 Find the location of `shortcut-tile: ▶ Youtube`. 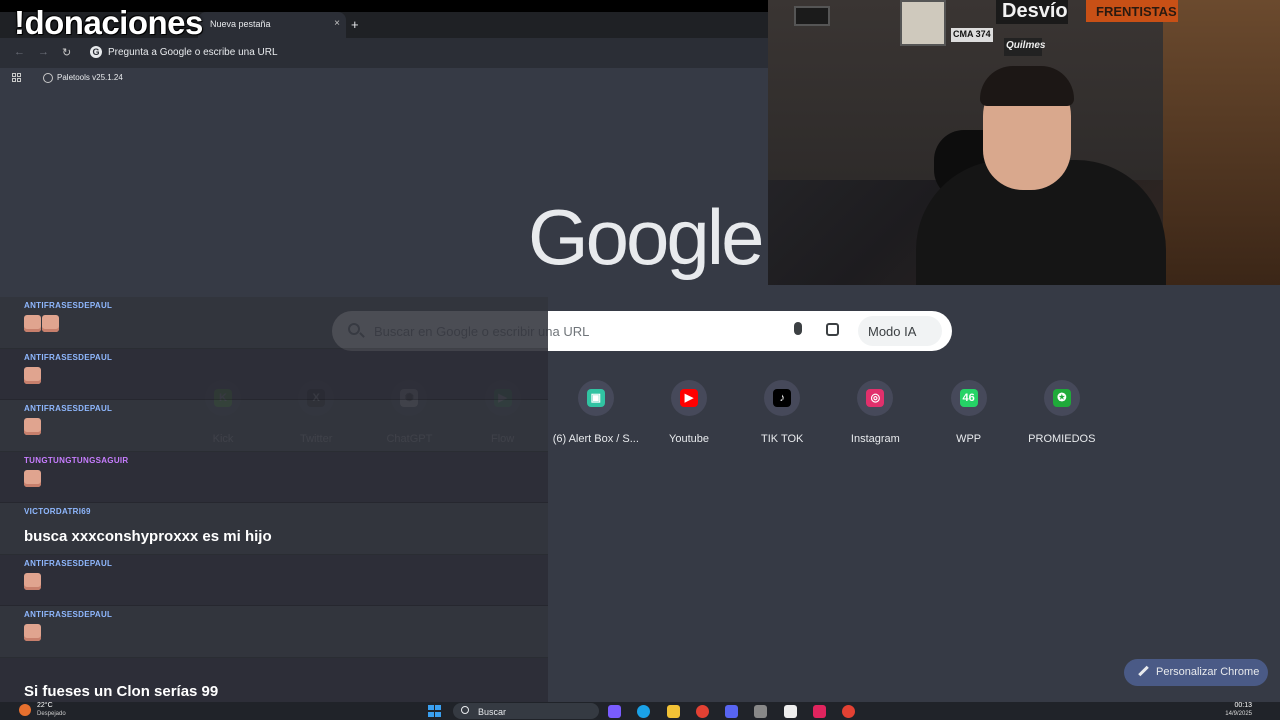

shortcut-tile: ▶ Youtube is located at coordinates (689, 412).